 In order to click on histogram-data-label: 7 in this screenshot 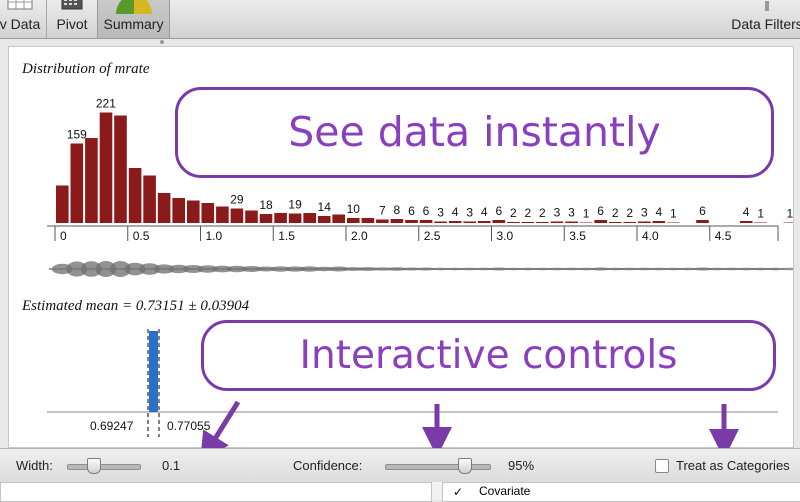, I will do `click(382, 211)`.